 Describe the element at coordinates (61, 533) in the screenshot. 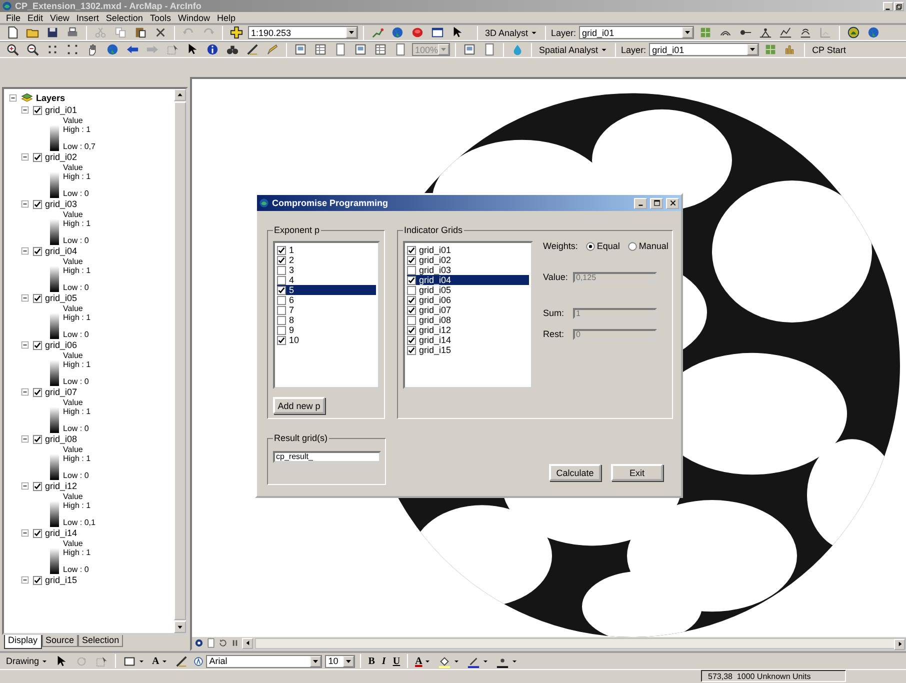

I see `layer-name: grid_i14` at that location.